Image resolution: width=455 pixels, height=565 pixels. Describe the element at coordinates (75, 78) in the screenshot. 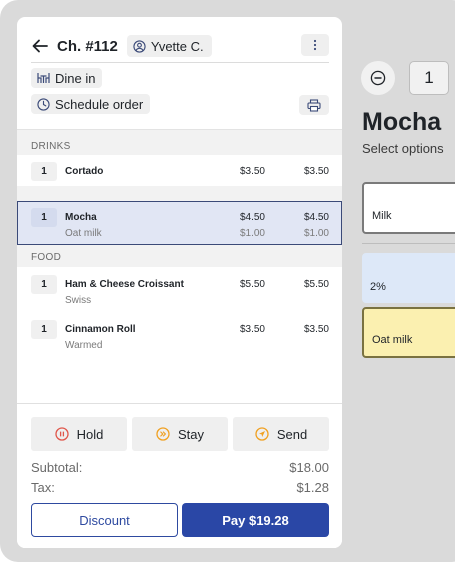

I see `dine-in-label: Dine in` at that location.